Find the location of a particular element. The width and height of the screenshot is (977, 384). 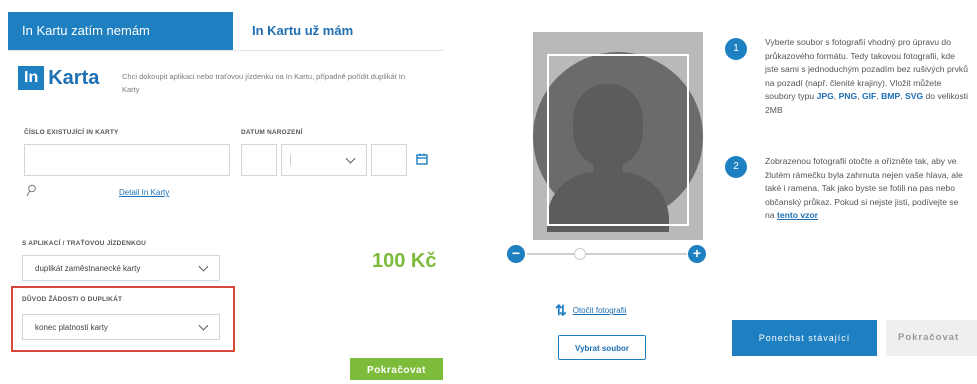

inkarta-logo: In Karta is located at coordinates (58, 78).